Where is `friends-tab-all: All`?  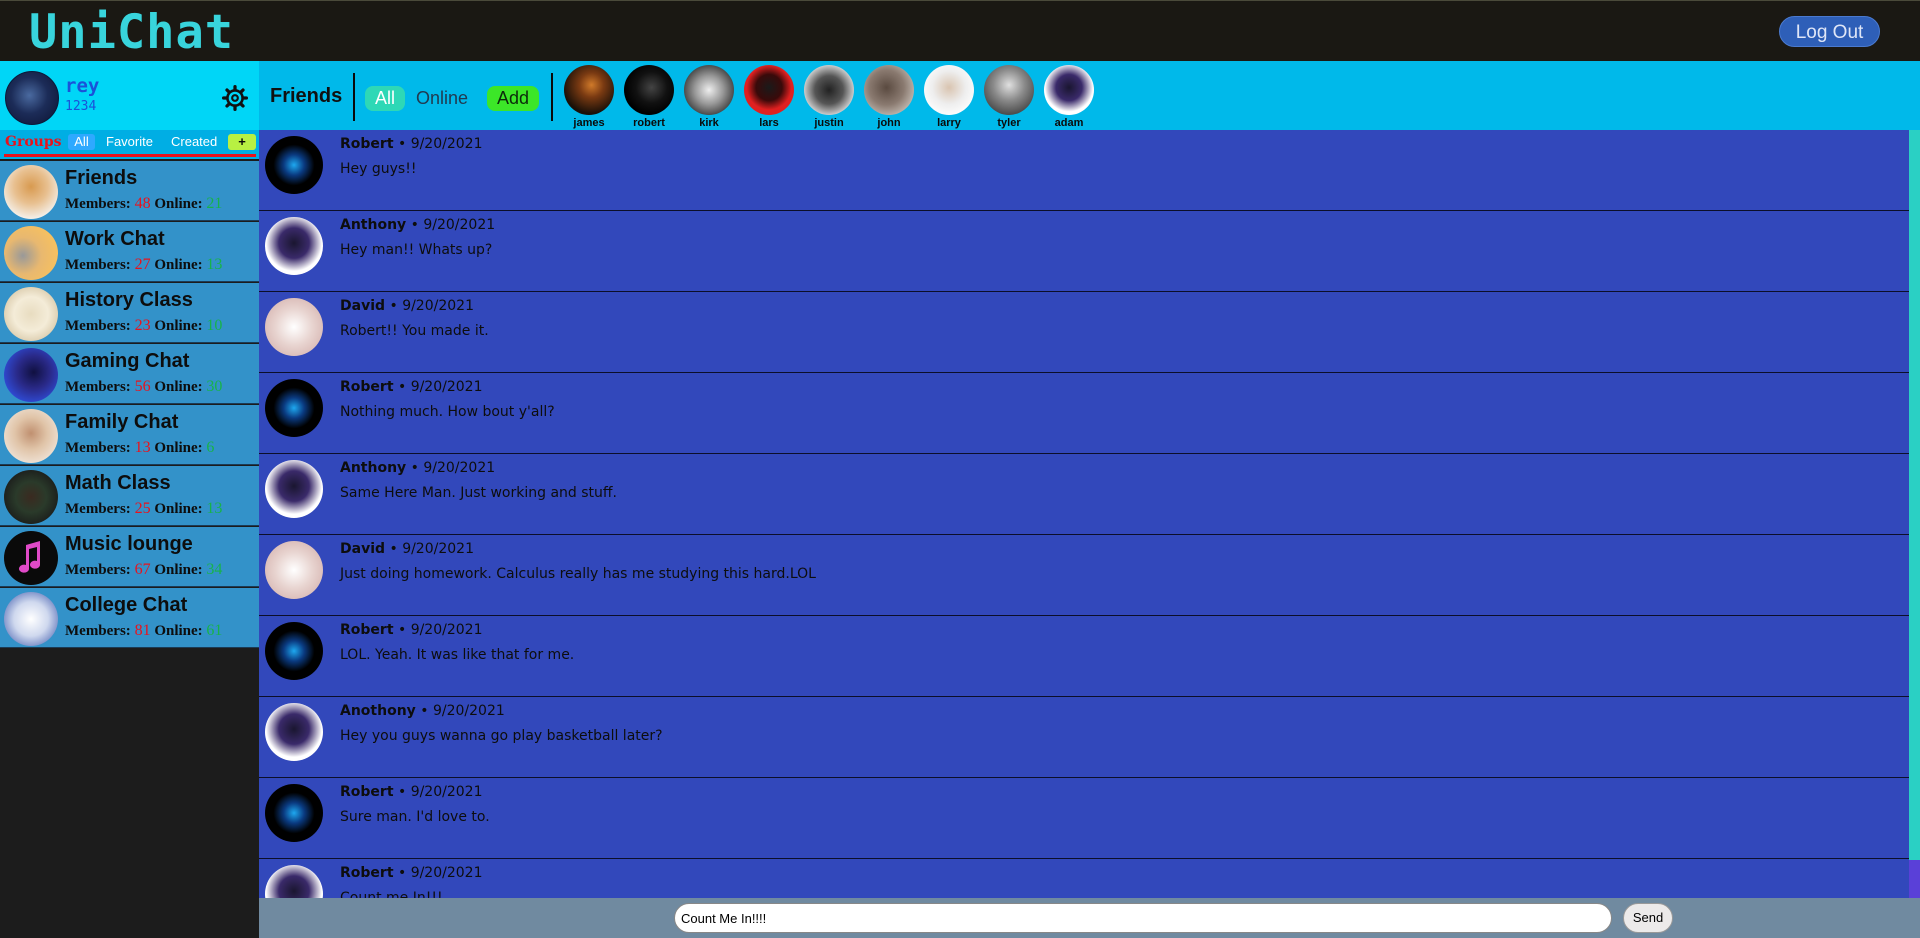
friends-tab-all: All is located at coordinates (385, 98).